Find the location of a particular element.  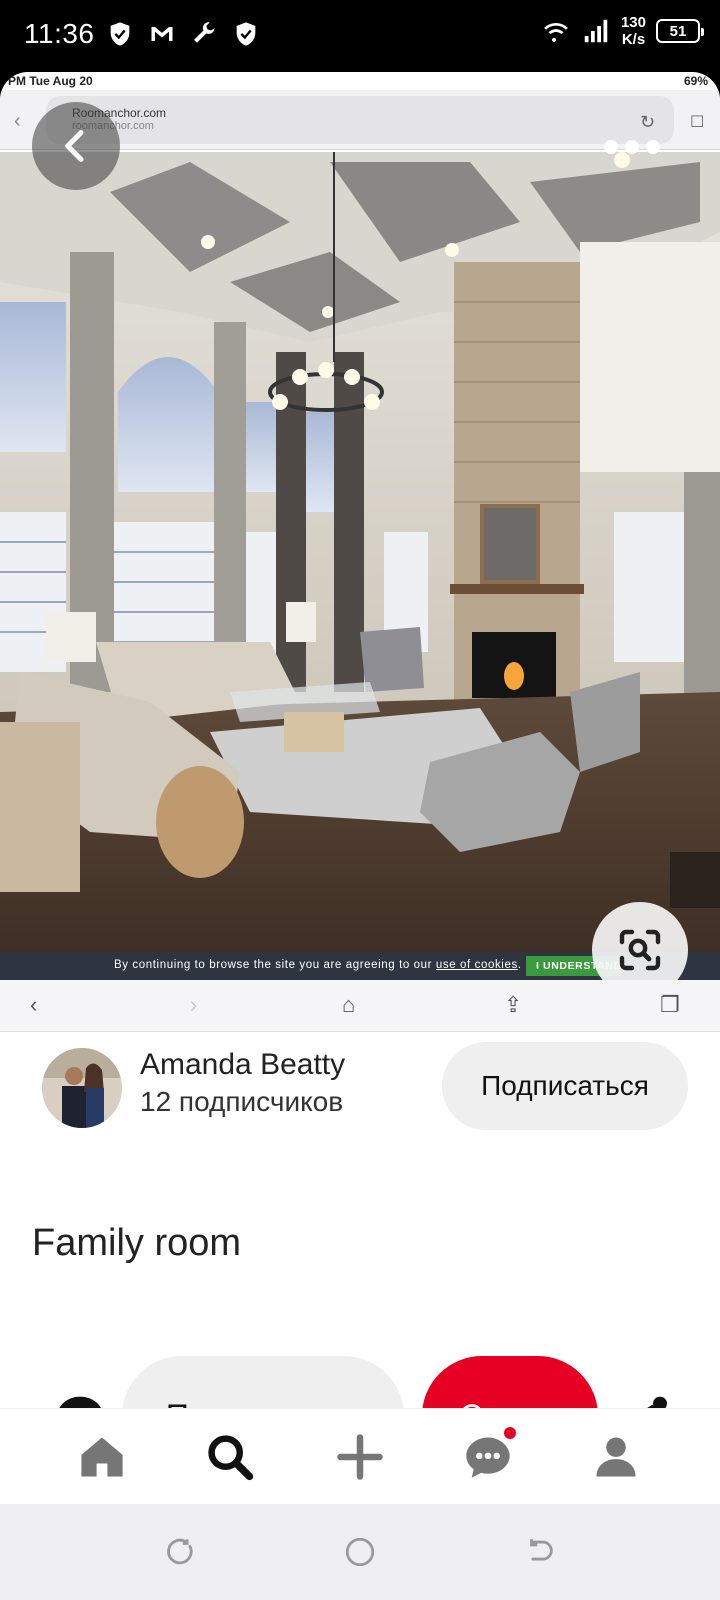

chevron-left-icon is located at coordinates (74, 146).